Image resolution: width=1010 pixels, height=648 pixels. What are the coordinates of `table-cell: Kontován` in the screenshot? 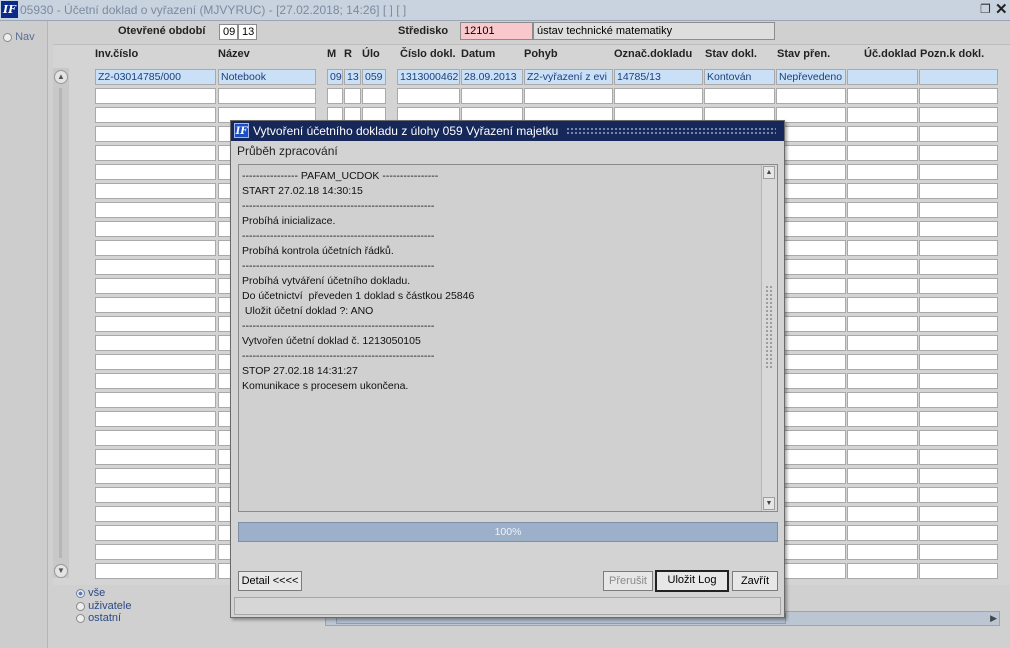 It's located at (739, 77).